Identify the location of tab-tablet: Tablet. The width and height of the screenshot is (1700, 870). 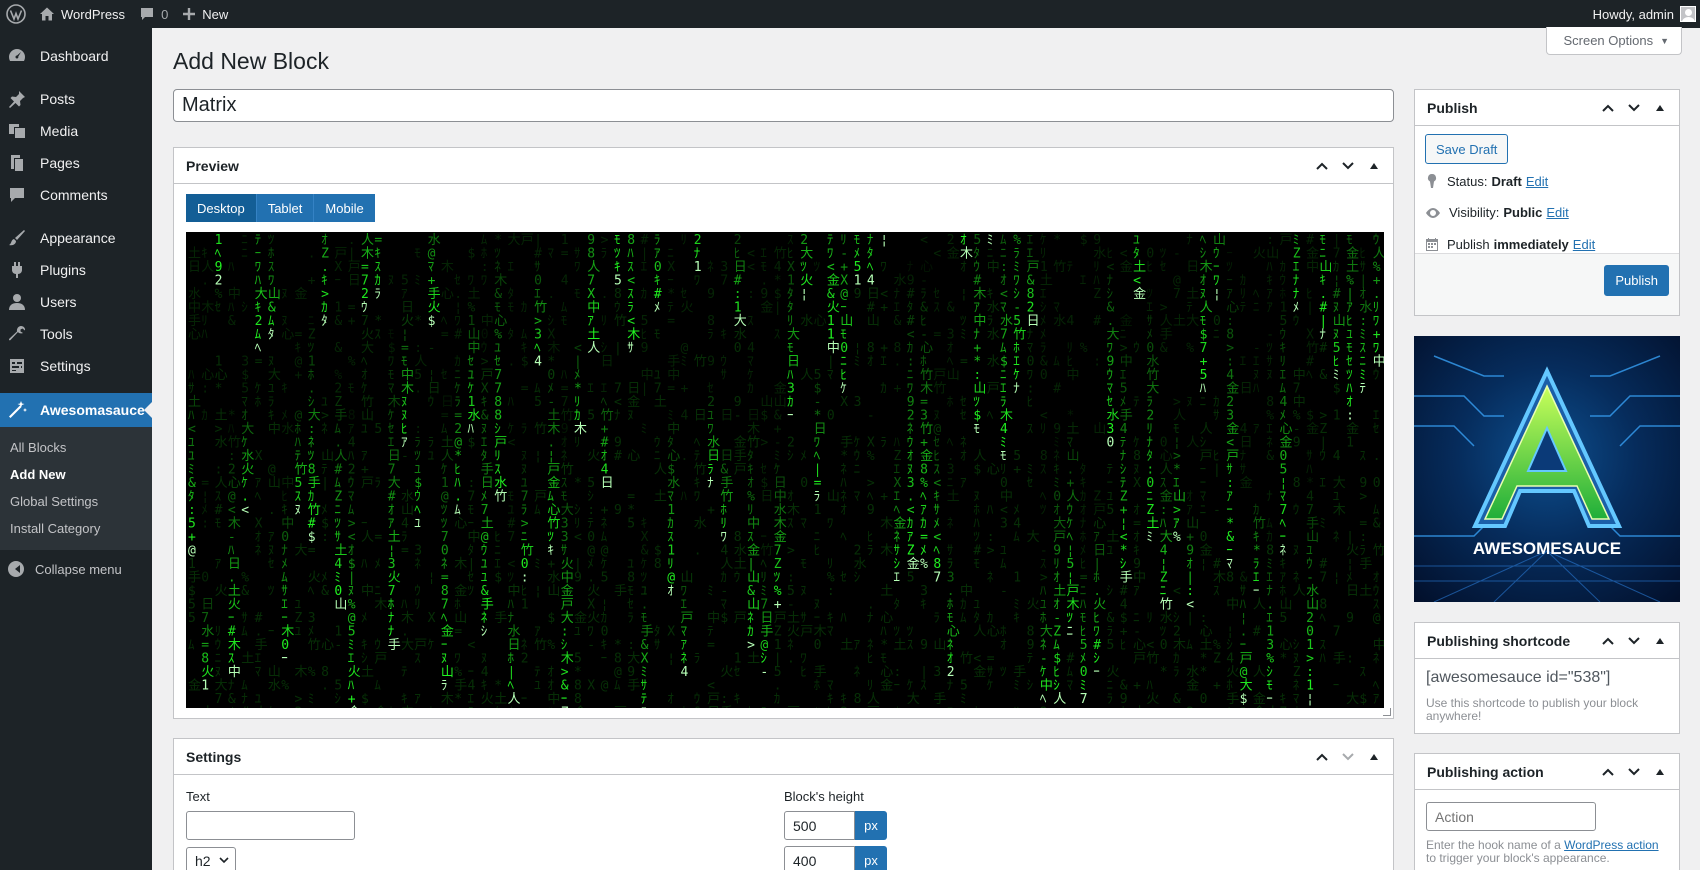
(285, 208).